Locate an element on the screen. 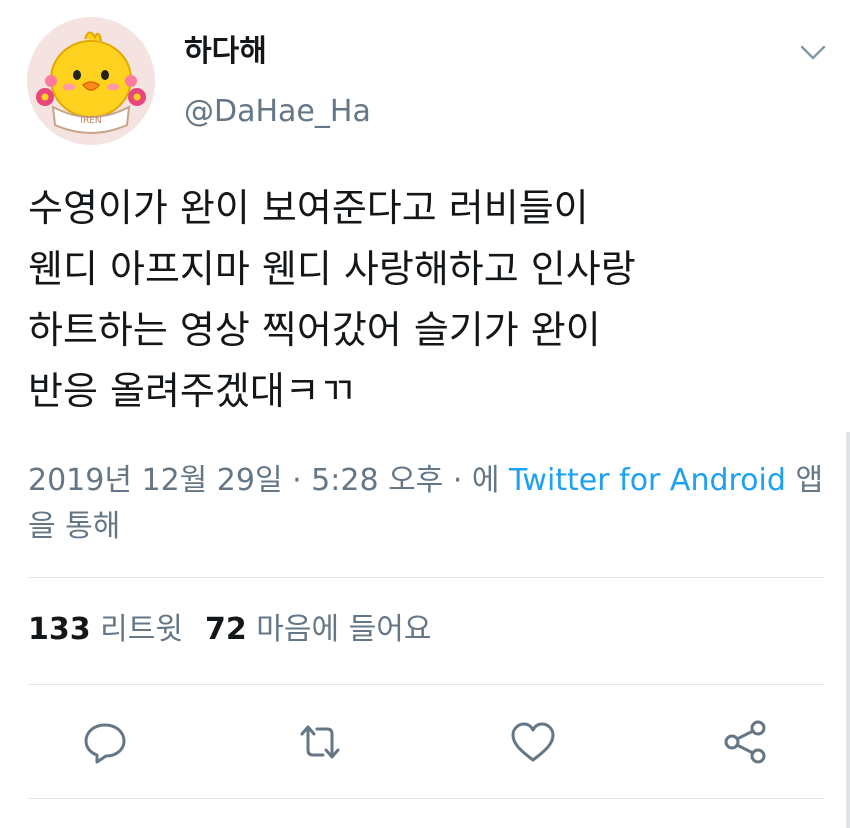  likes-count: 72 is located at coordinates (225, 629).